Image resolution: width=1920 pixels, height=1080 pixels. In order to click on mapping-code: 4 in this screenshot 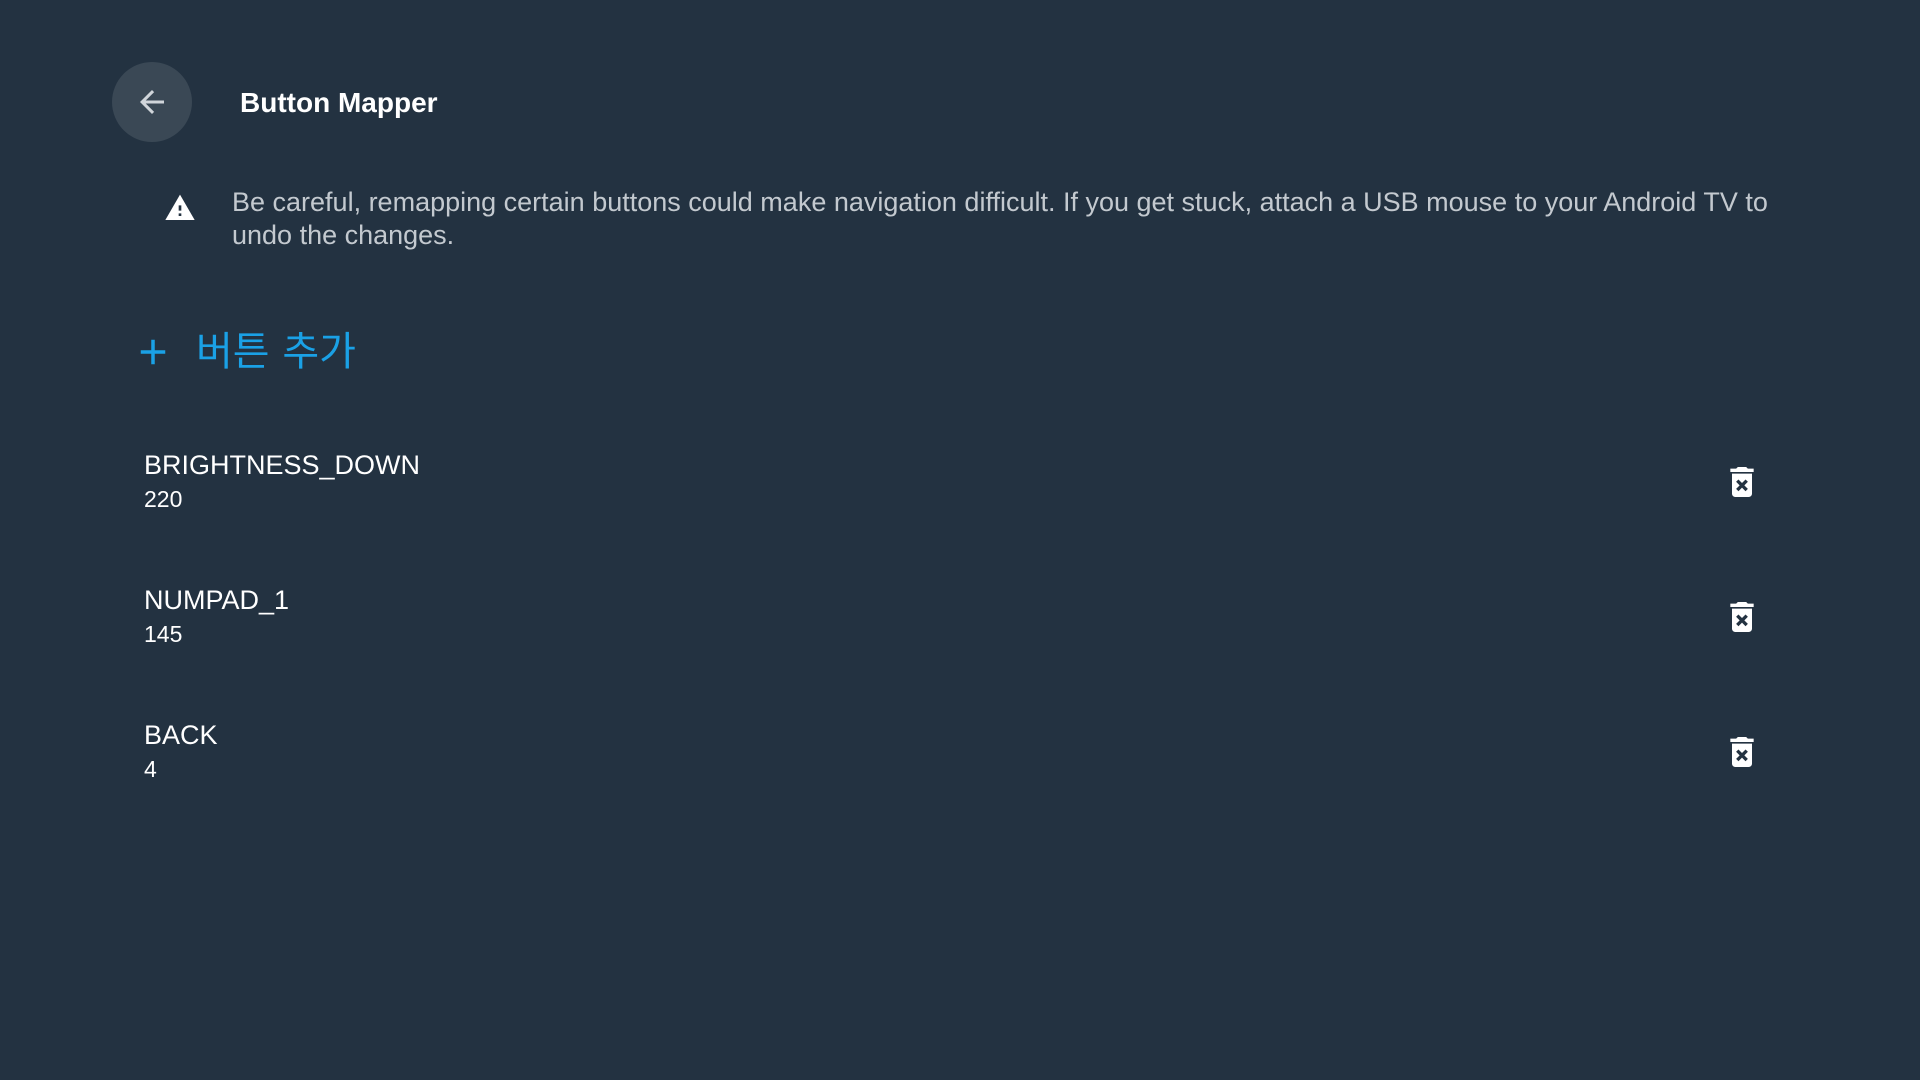, I will do `click(150, 769)`.